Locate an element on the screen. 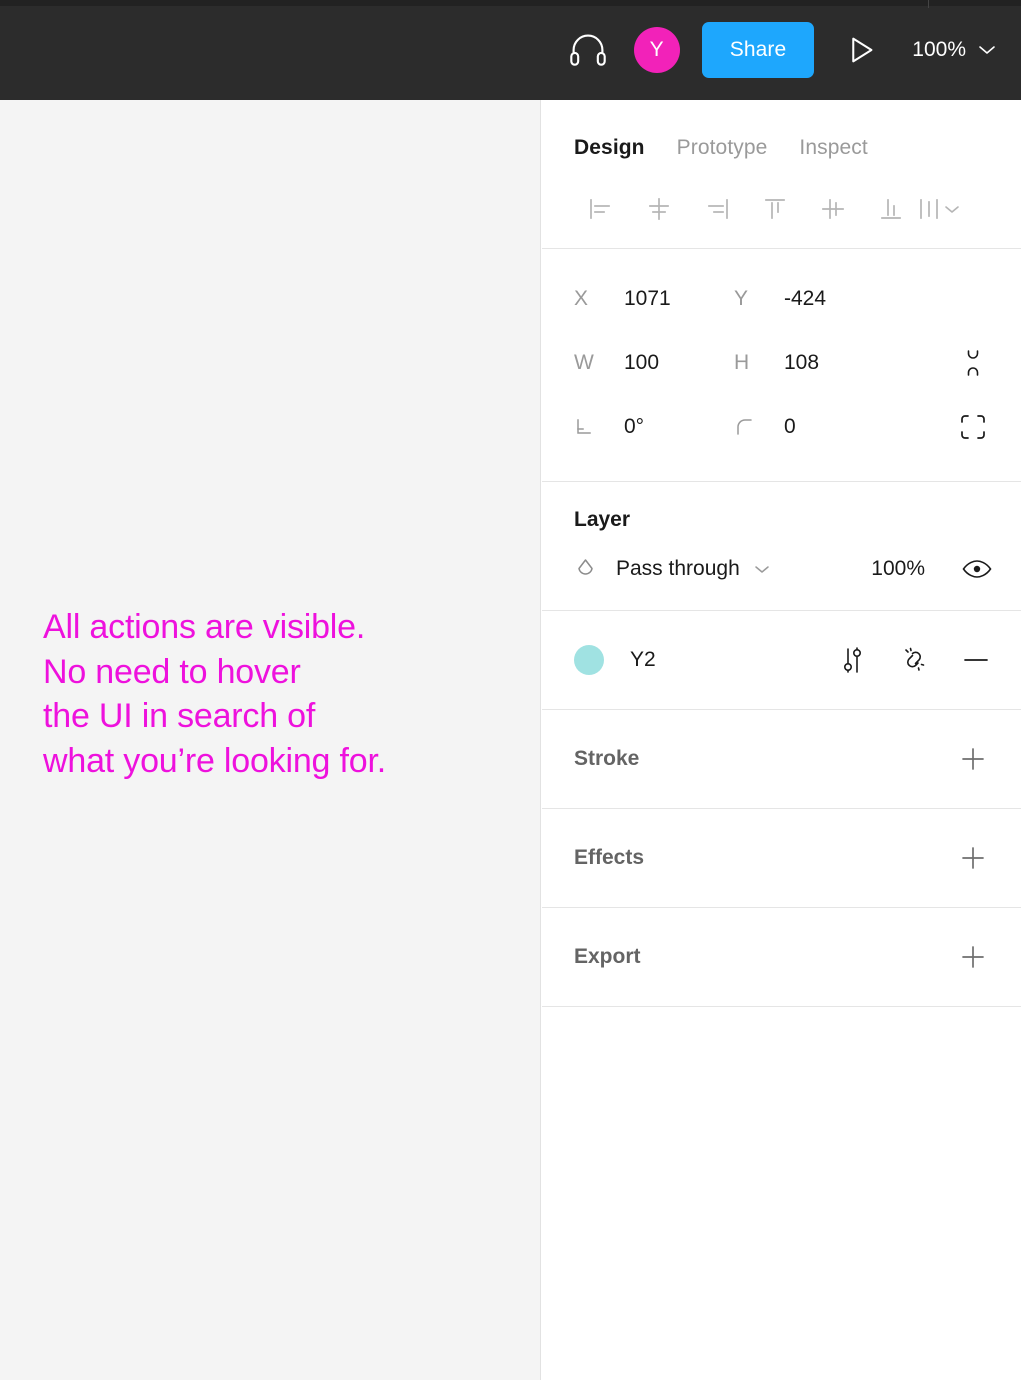 This screenshot has width=1021, height=1380. export-title: Export is located at coordinates (607, 956).